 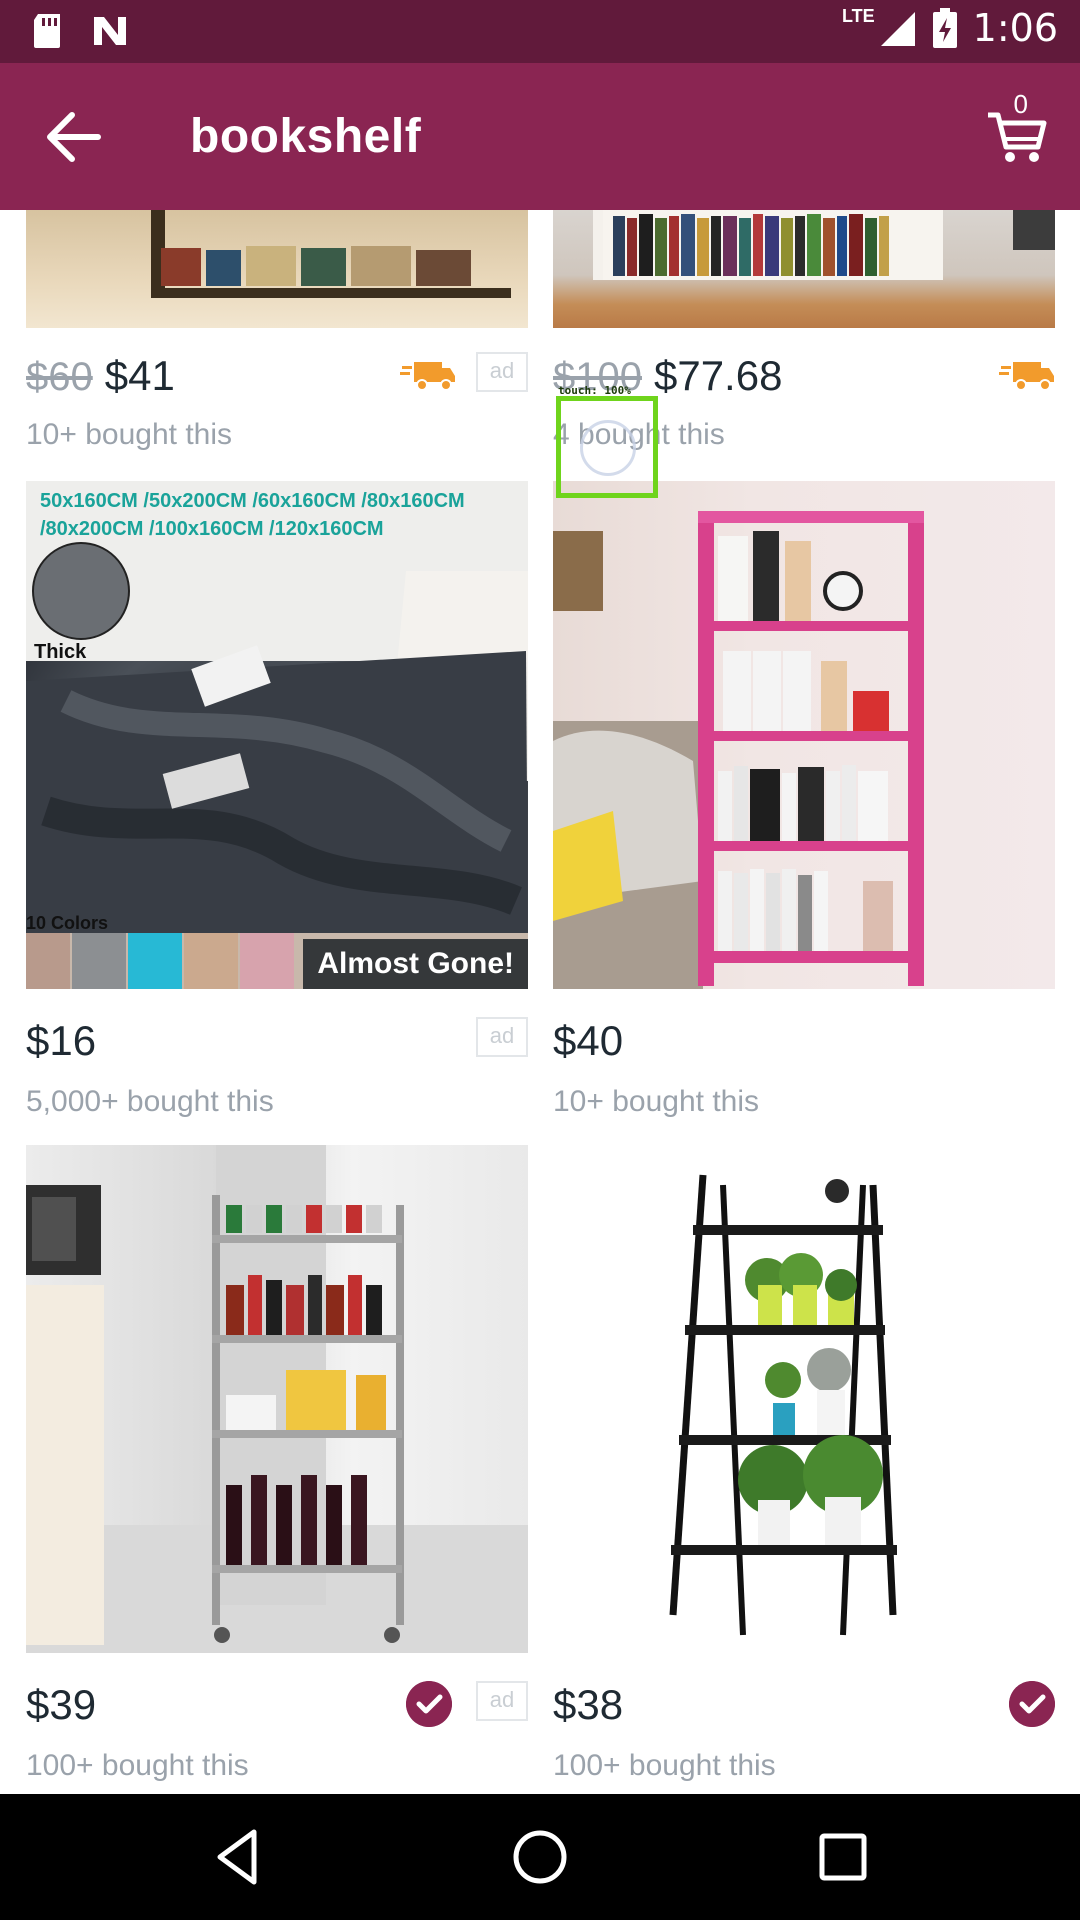 What do you see at coordinates (47, 31) in the screenshot?
I see `sd-card-icon` at bounding box center [47, 31].